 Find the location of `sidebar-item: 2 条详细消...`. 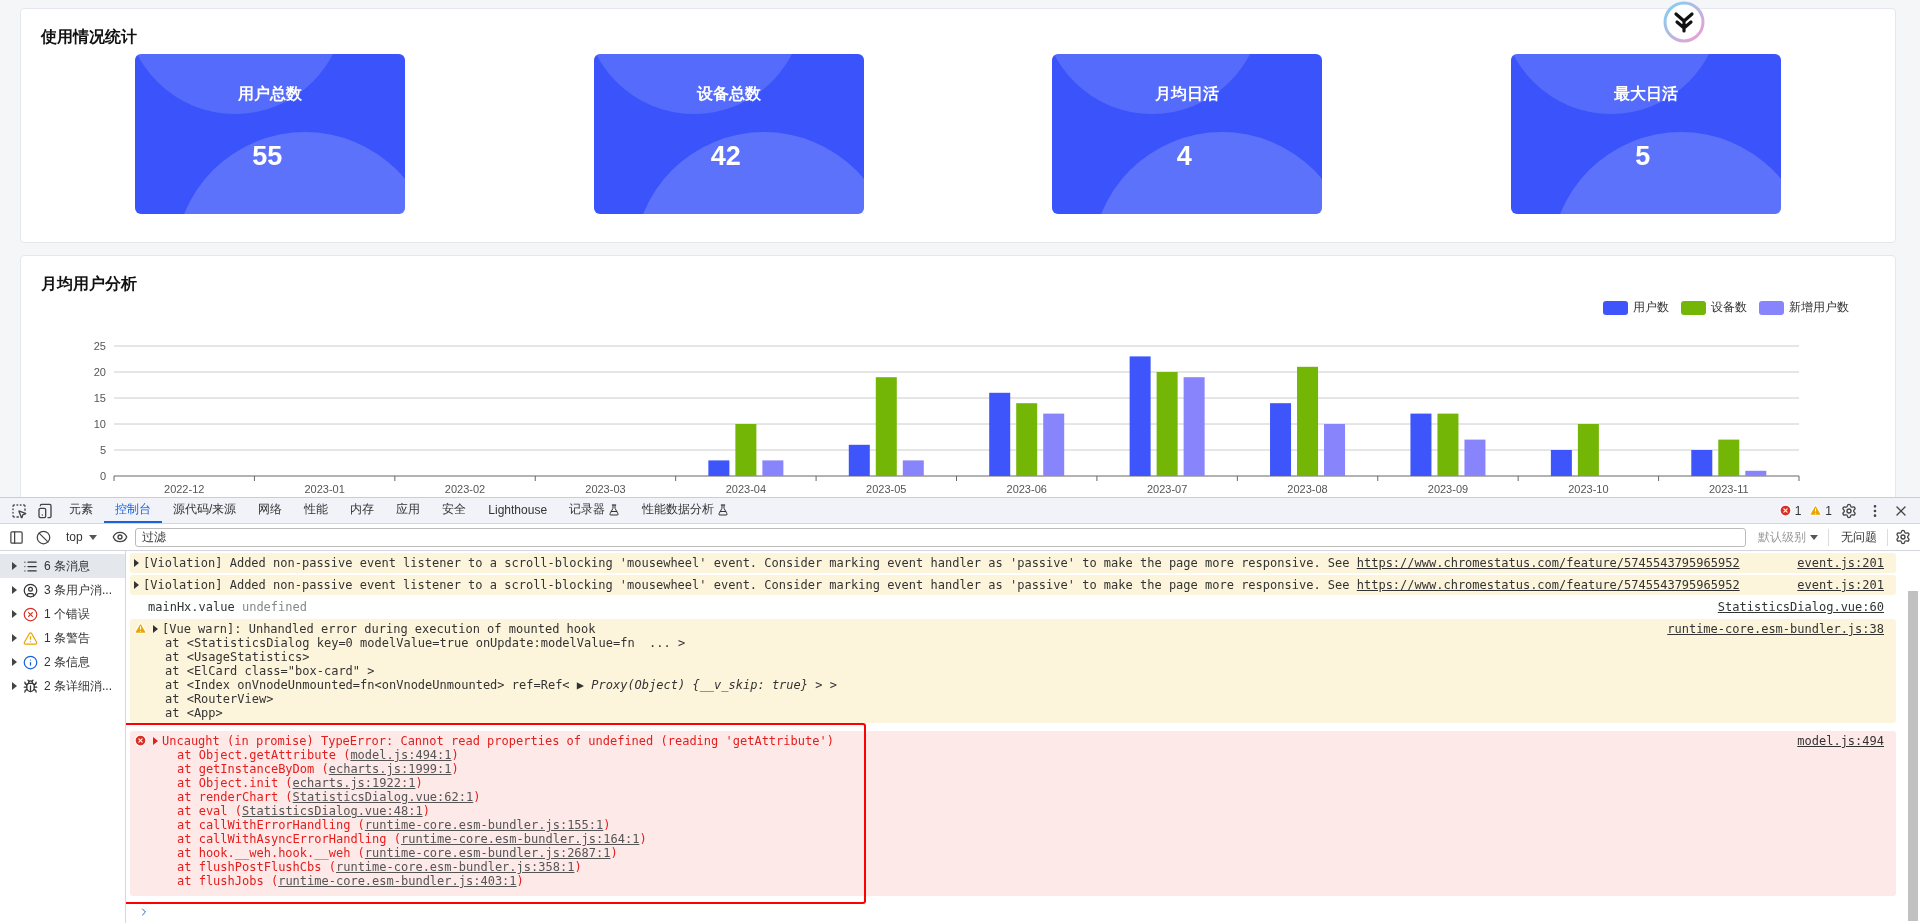

sidebar-item: 2 条详细消... is located at coordinates (62, 686).